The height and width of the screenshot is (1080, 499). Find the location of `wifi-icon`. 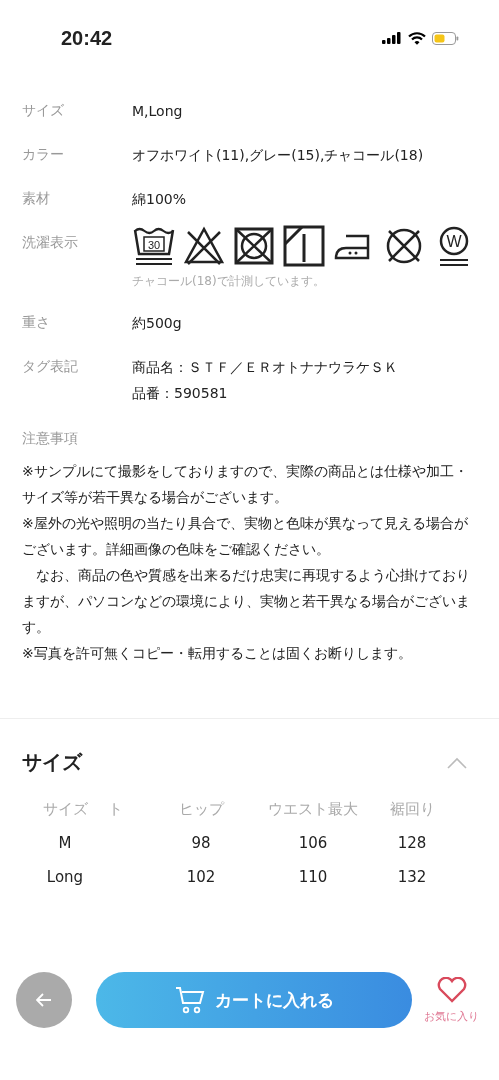

wifi-icon is located at coordinates (417, 38).